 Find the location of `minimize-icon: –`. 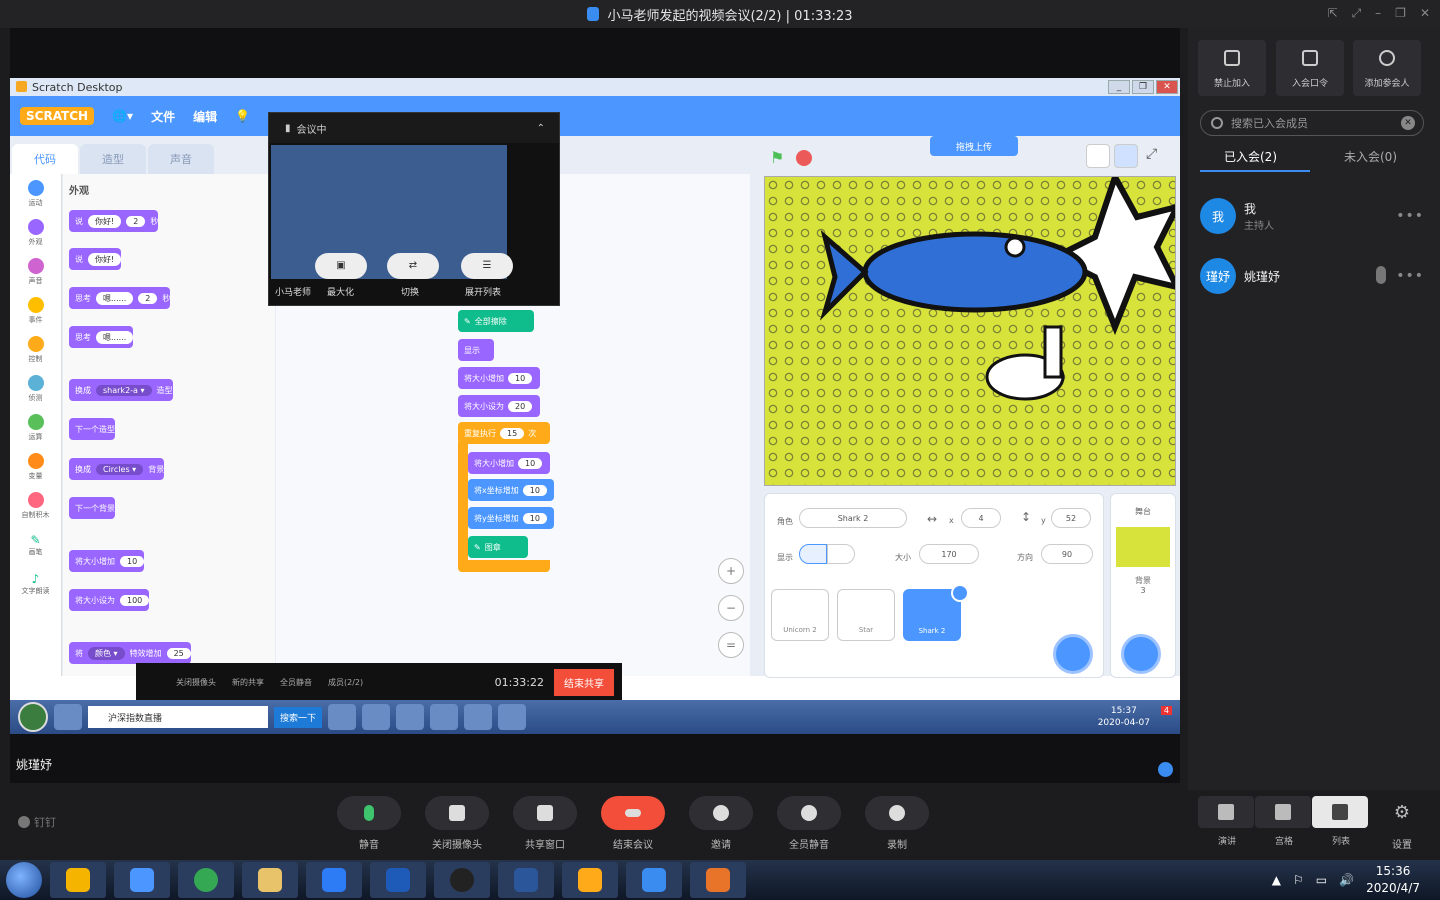

minimize-icon: – is located at coordinates (1378, 13).